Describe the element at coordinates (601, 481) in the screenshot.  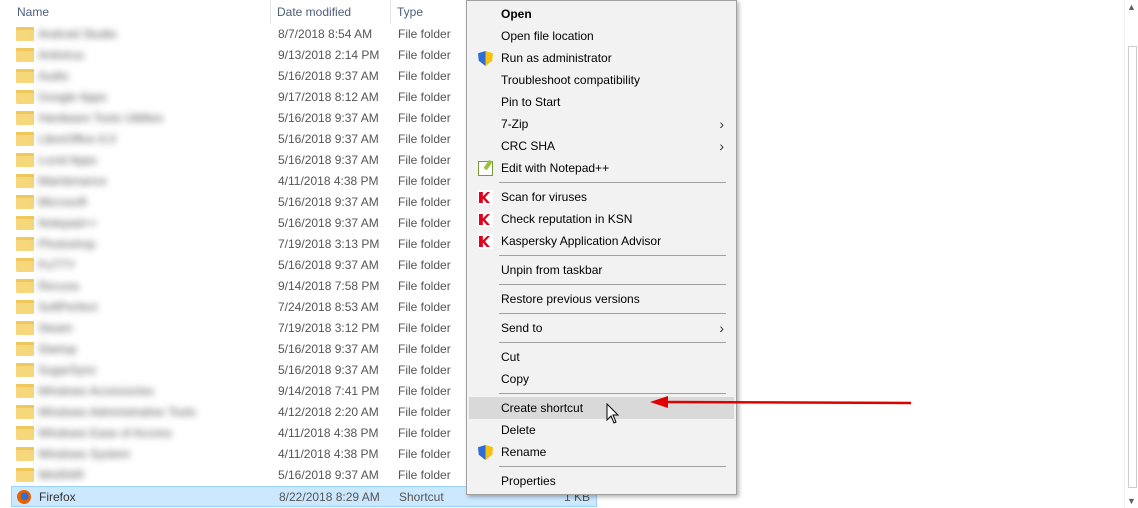
I see `menu-item-properties: Properties` at that location.